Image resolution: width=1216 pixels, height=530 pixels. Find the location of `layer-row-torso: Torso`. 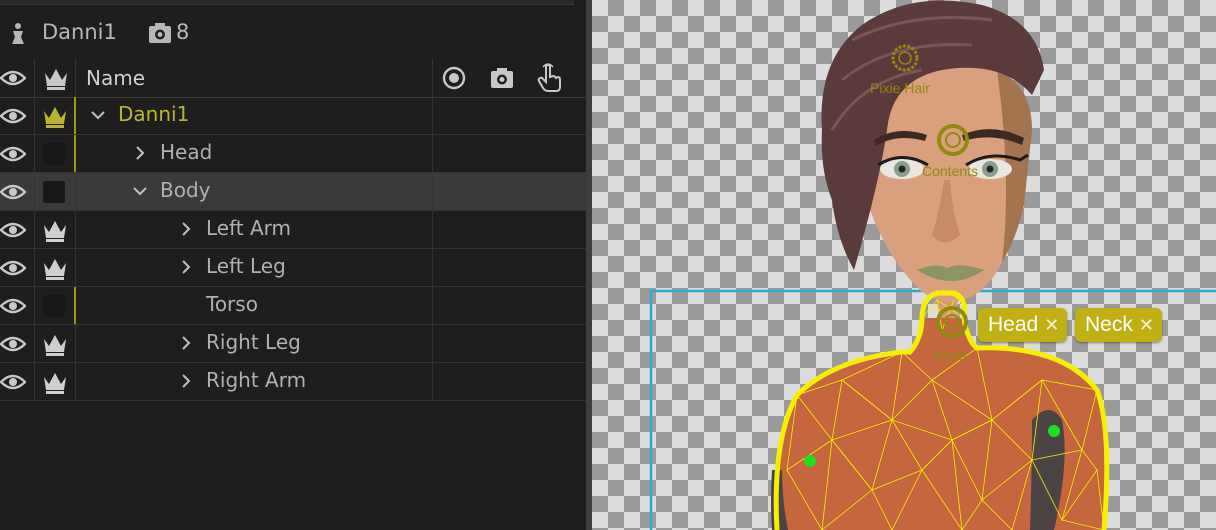

layer-row-torso: Torso is located at coordinates (293, 306).